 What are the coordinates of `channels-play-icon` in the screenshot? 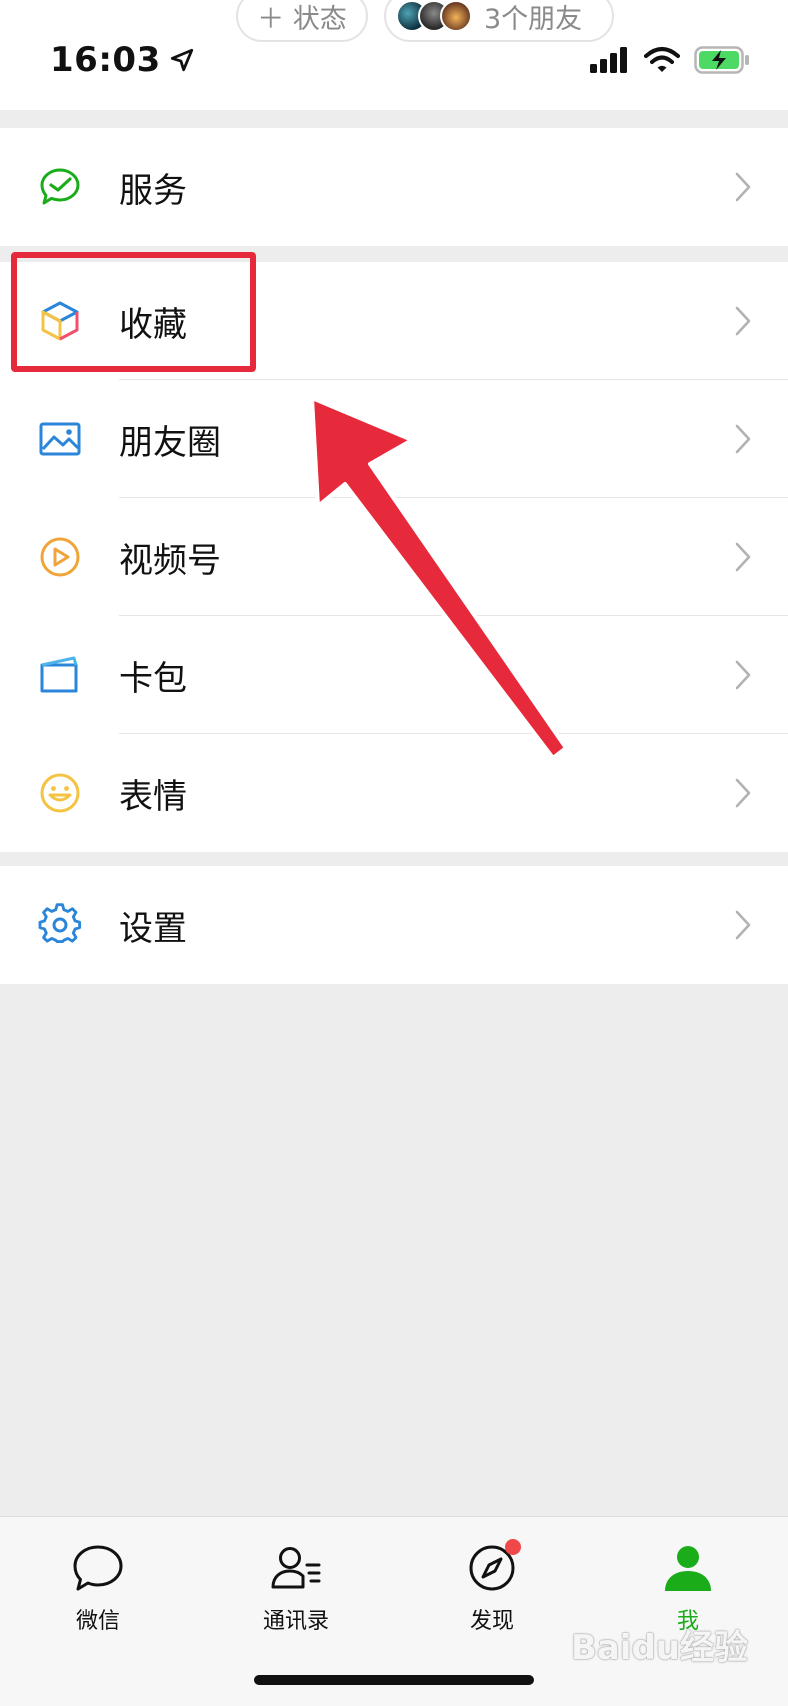 It's located at (60, 557).